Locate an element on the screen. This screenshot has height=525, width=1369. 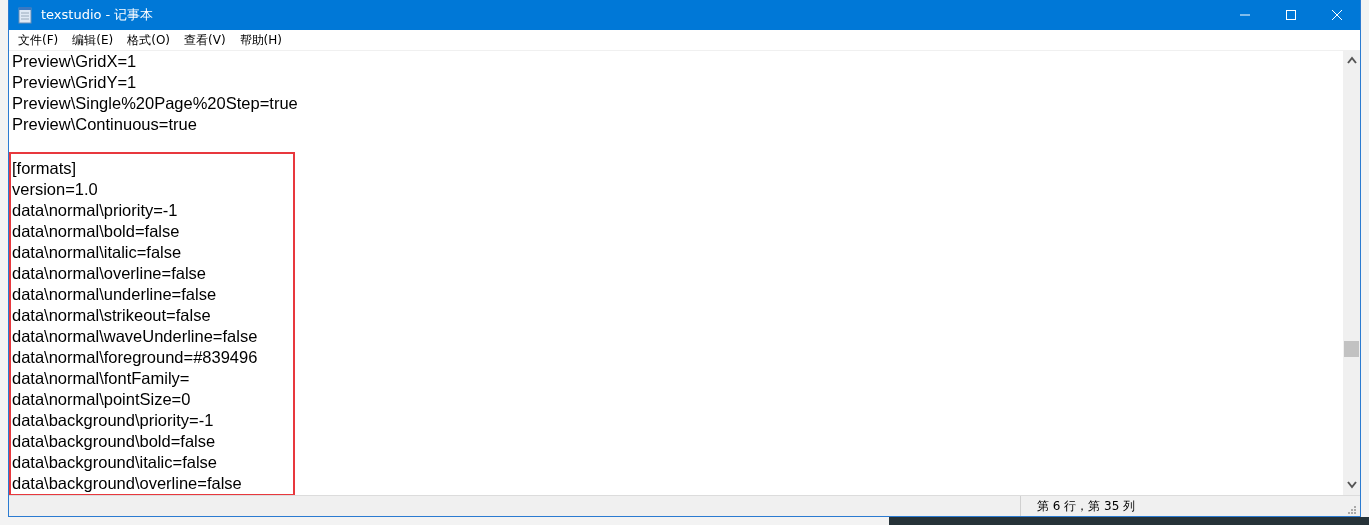
menu-item: 帮助(H) is located at coordinates (260, 40).